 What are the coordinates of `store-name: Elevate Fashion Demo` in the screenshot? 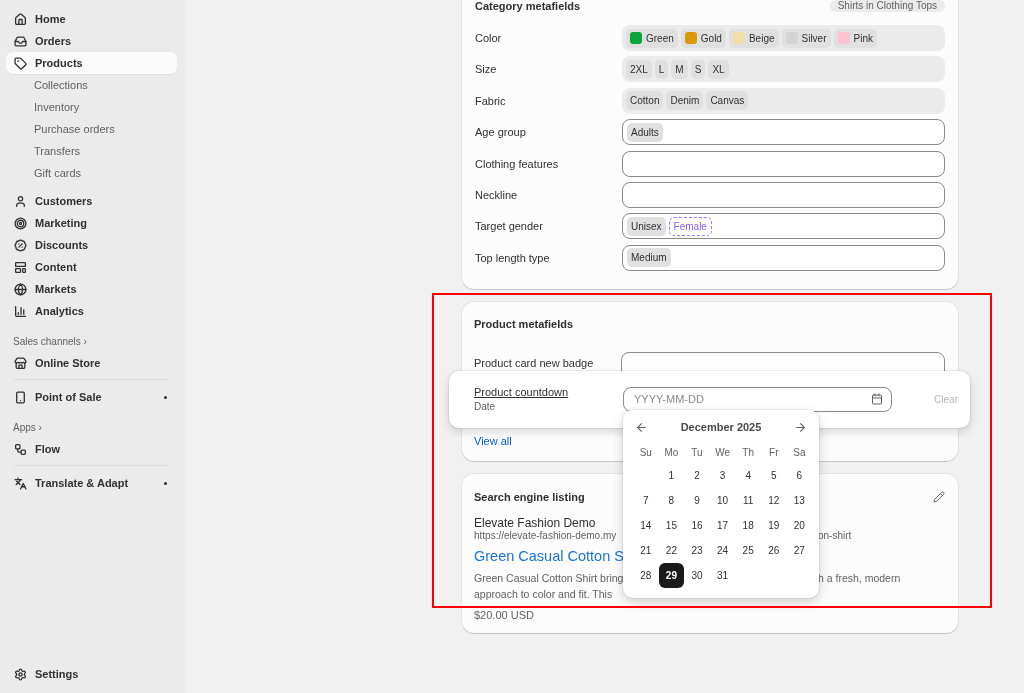 It's located at (535, 522).